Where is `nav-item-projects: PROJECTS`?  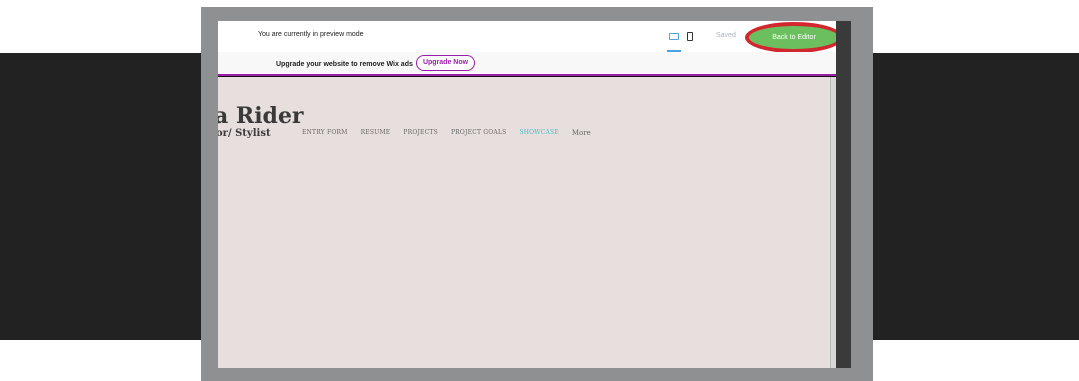
nav-item-projects: PROJECTS is located at coordinates (420, 133).